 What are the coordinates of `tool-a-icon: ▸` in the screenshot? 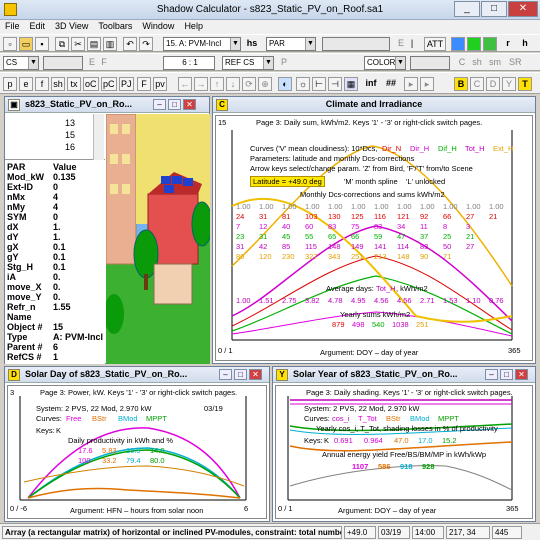 It's located at (411, 84).